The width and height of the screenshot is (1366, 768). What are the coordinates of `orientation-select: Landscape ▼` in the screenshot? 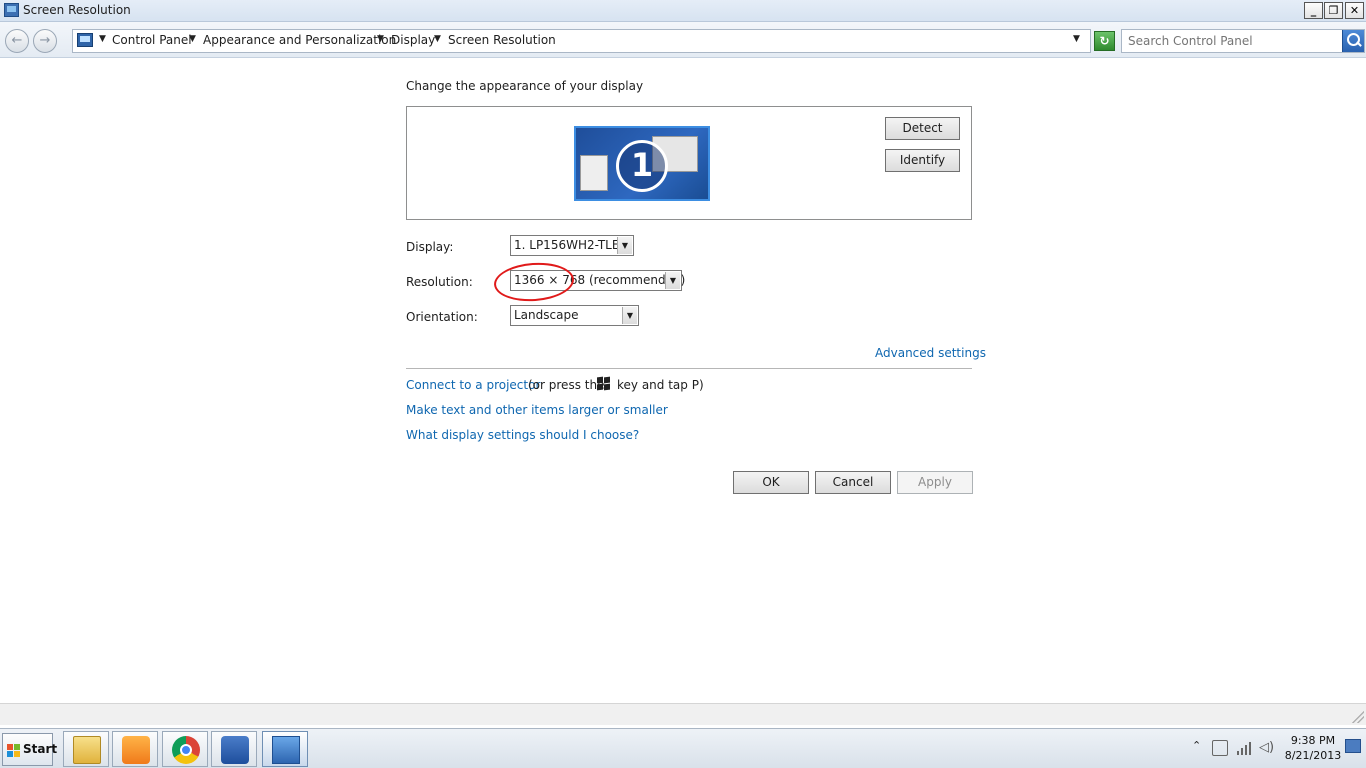 It's located at (574, 315).